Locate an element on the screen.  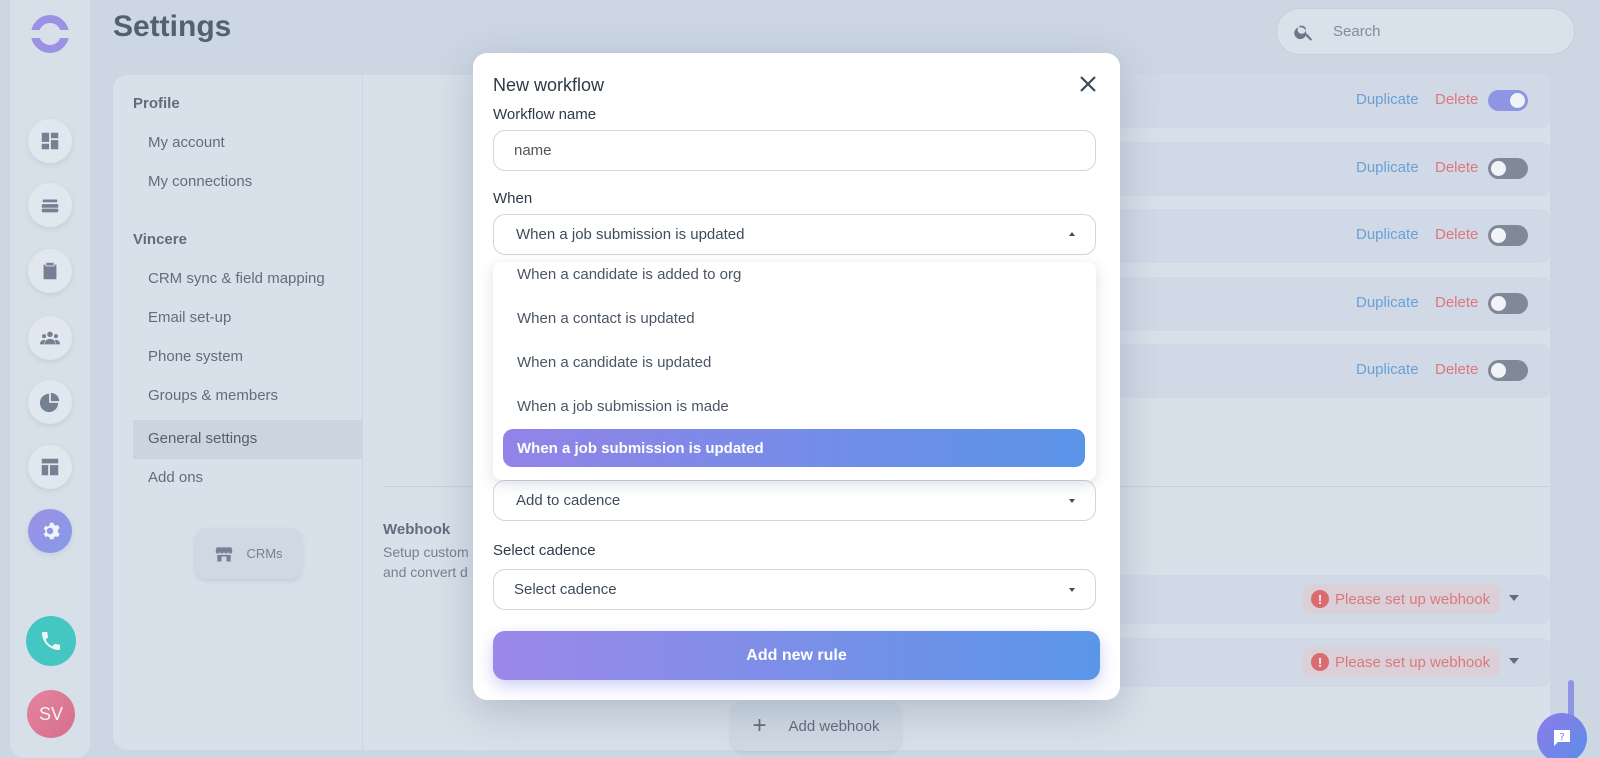
chat-icon: ? is located at coordinates (1562, 738).